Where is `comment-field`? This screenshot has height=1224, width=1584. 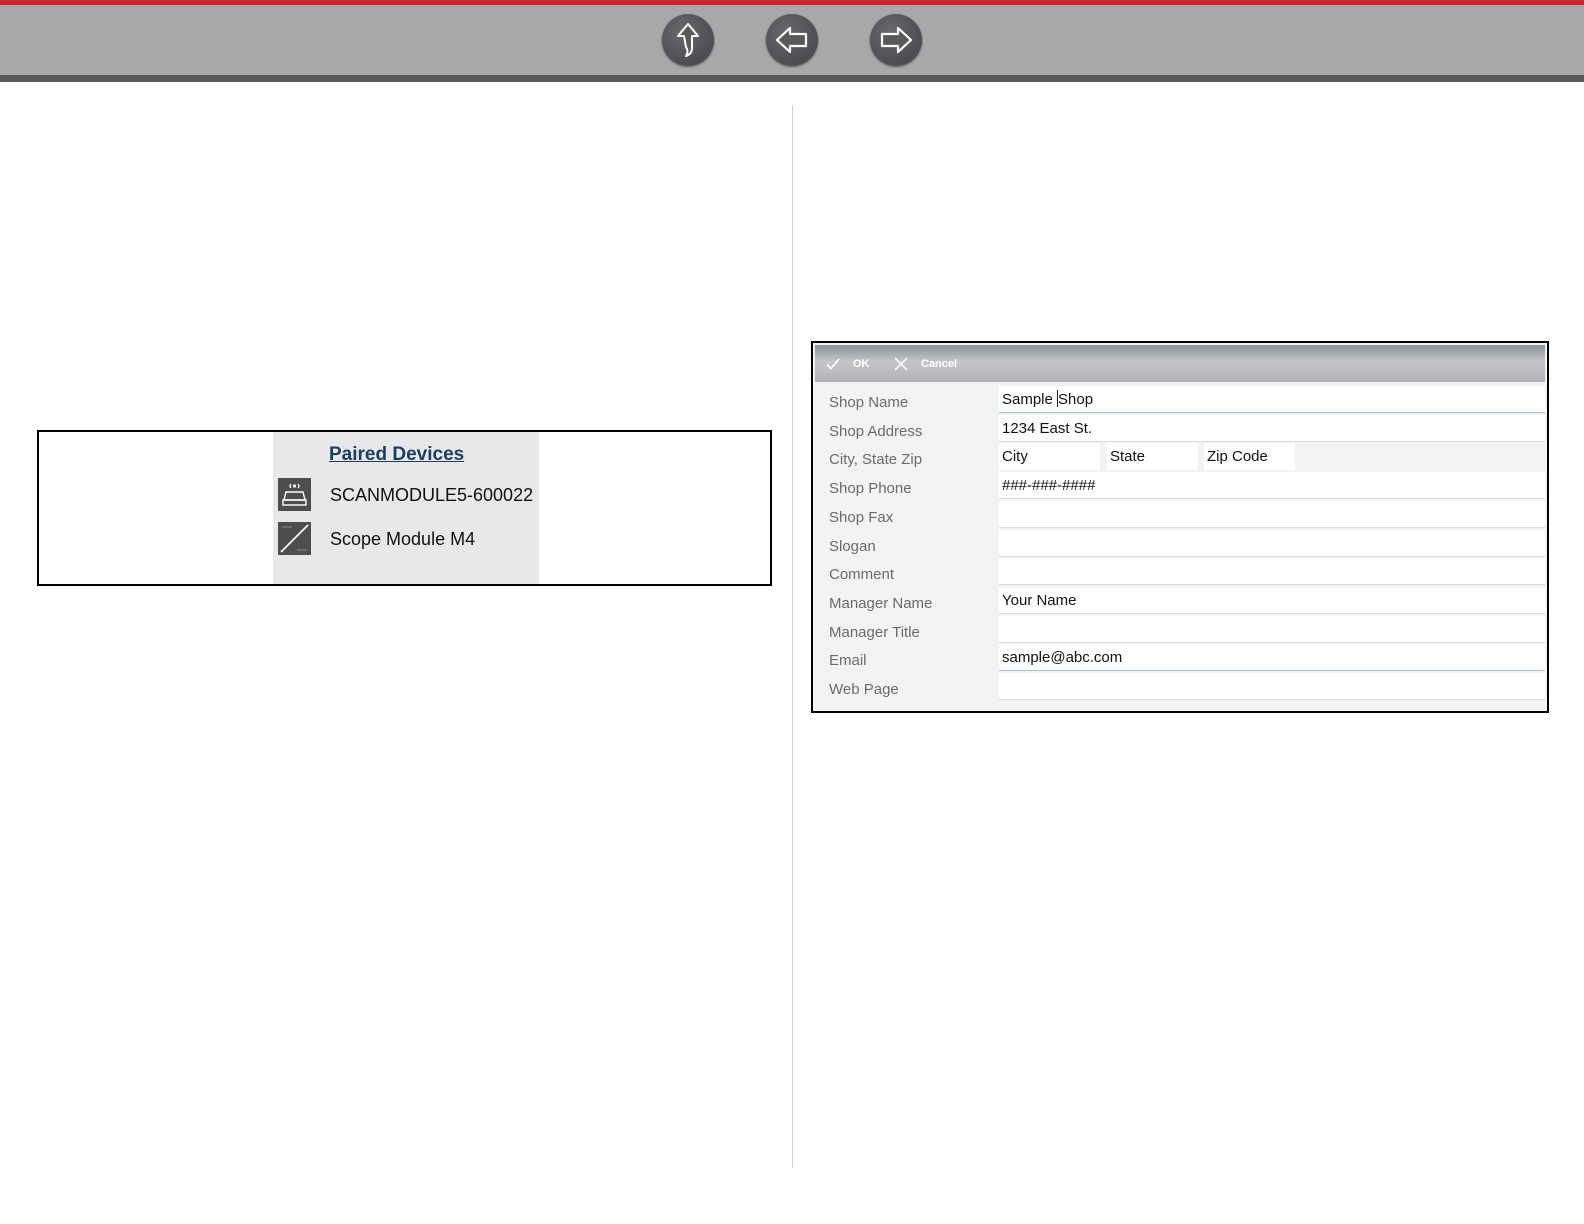
comment-field is located at coordinates (1272, 572).